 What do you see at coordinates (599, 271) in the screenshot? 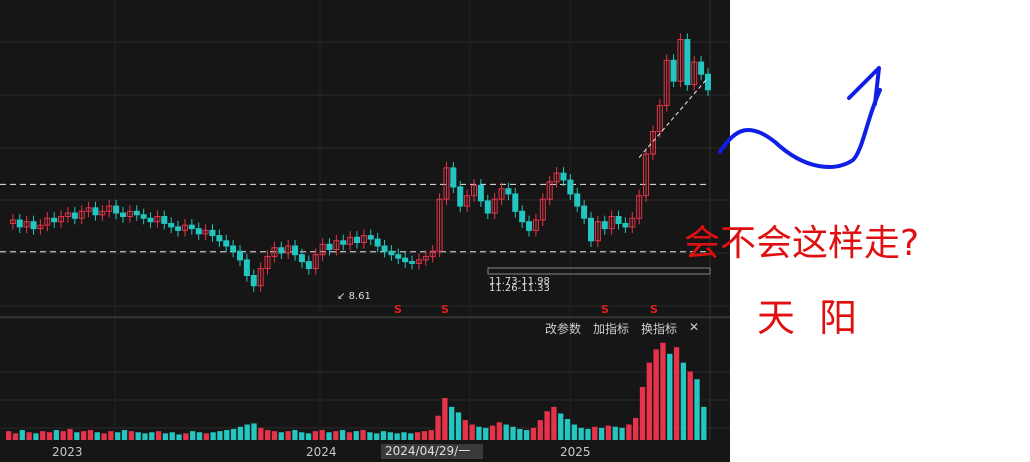
I see `price-zone-box` at bounding box center [599, 271].